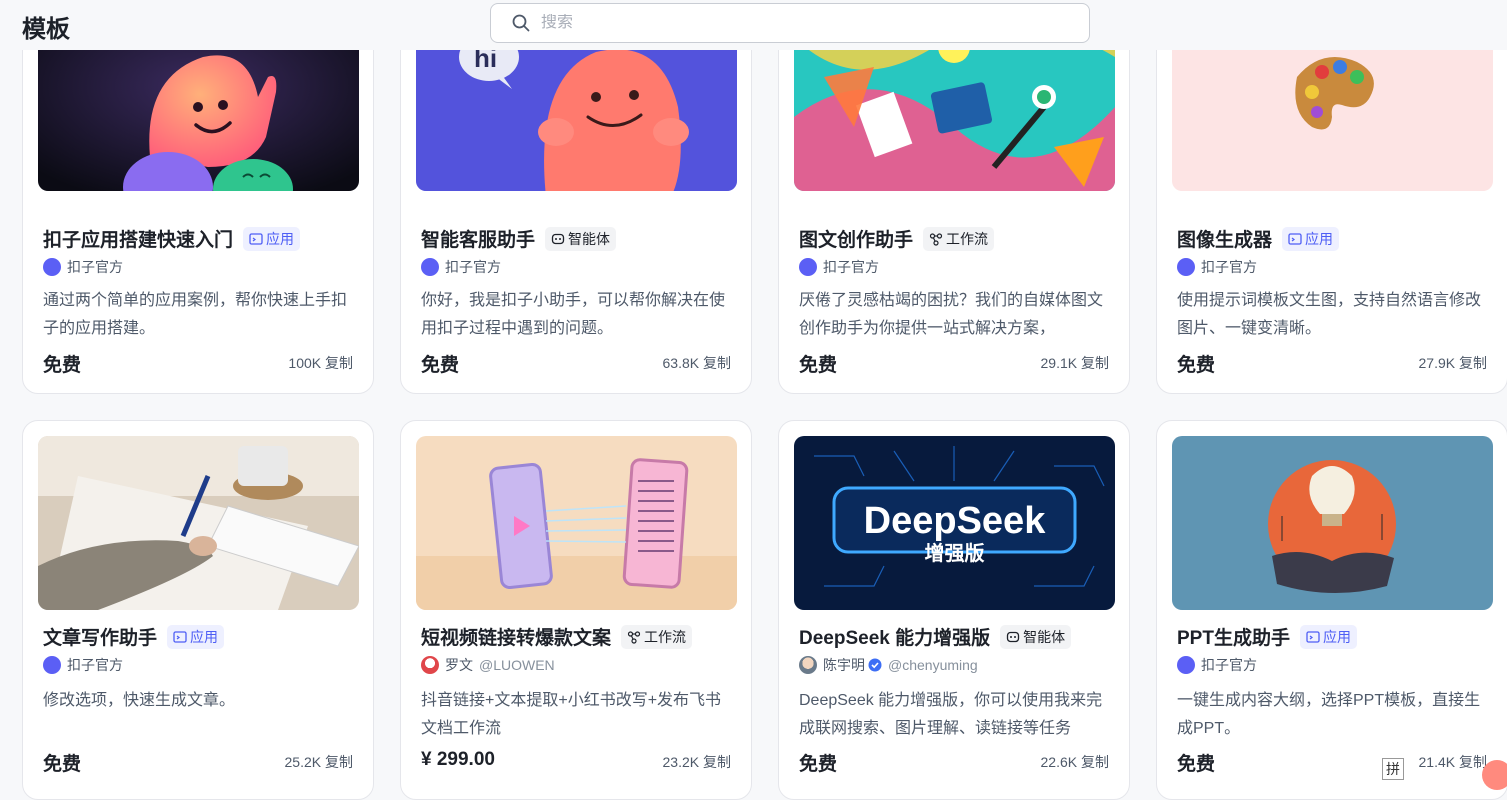  I want to click on template-copy-count: 100K 复制, so click(320, 363).